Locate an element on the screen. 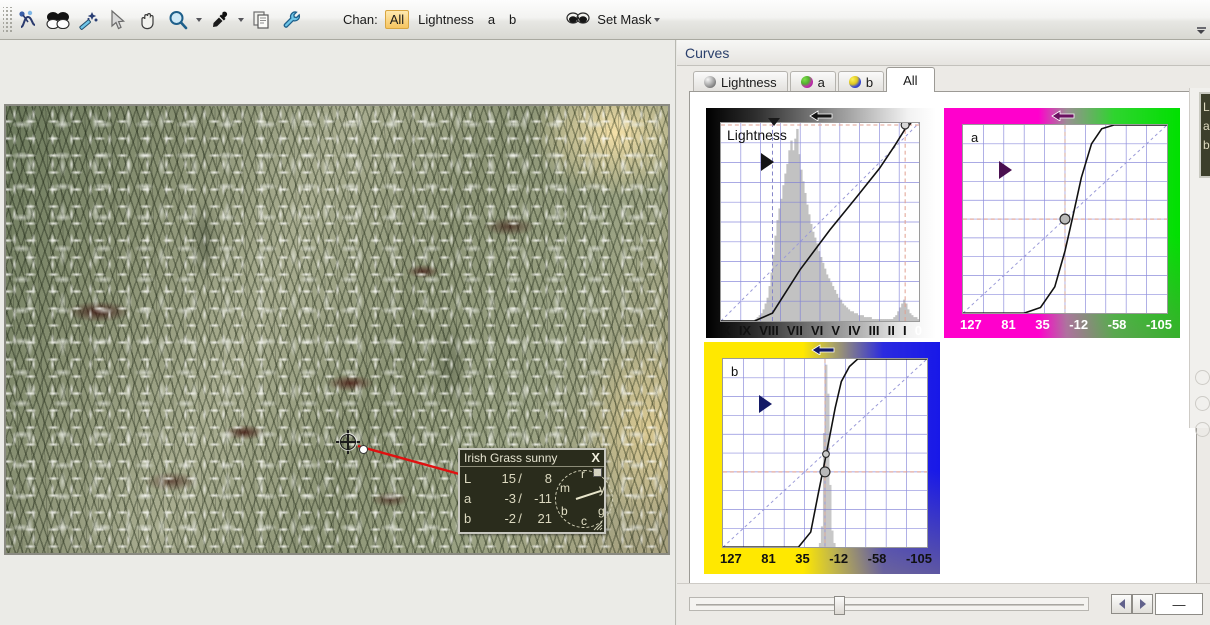  set-mask-label: Set Mask is located at coordinates (624, 19).